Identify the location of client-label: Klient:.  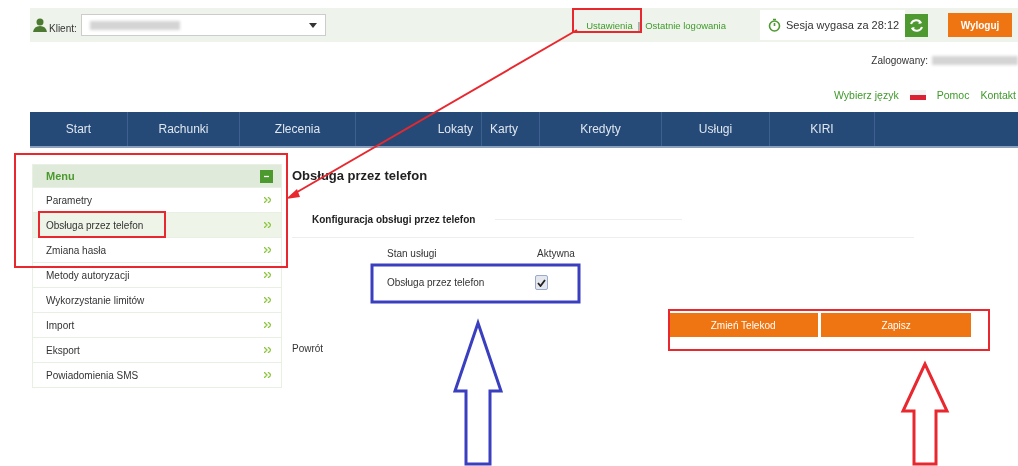
(63, 28).